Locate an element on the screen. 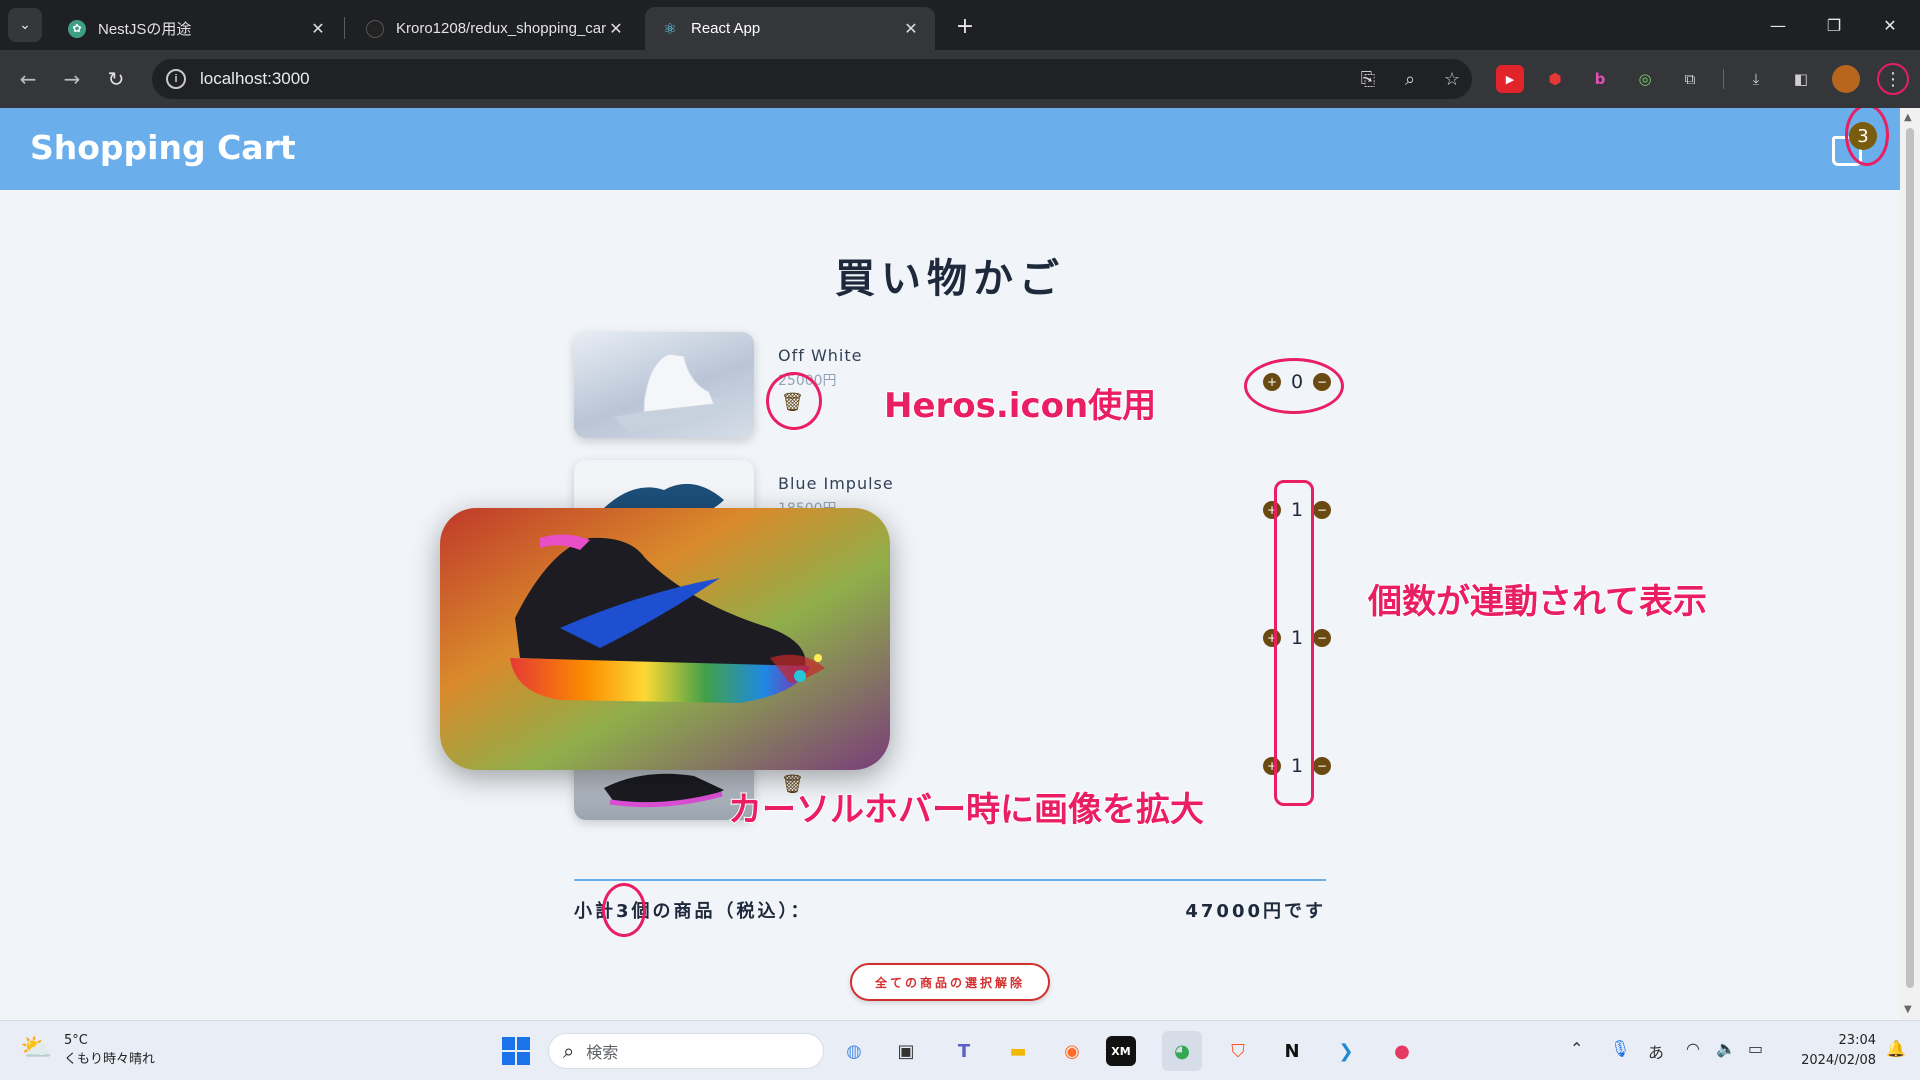 The width and height of the screenshot is (1920, 1080). windows-start-icon is located at coordinates (516, 1051).